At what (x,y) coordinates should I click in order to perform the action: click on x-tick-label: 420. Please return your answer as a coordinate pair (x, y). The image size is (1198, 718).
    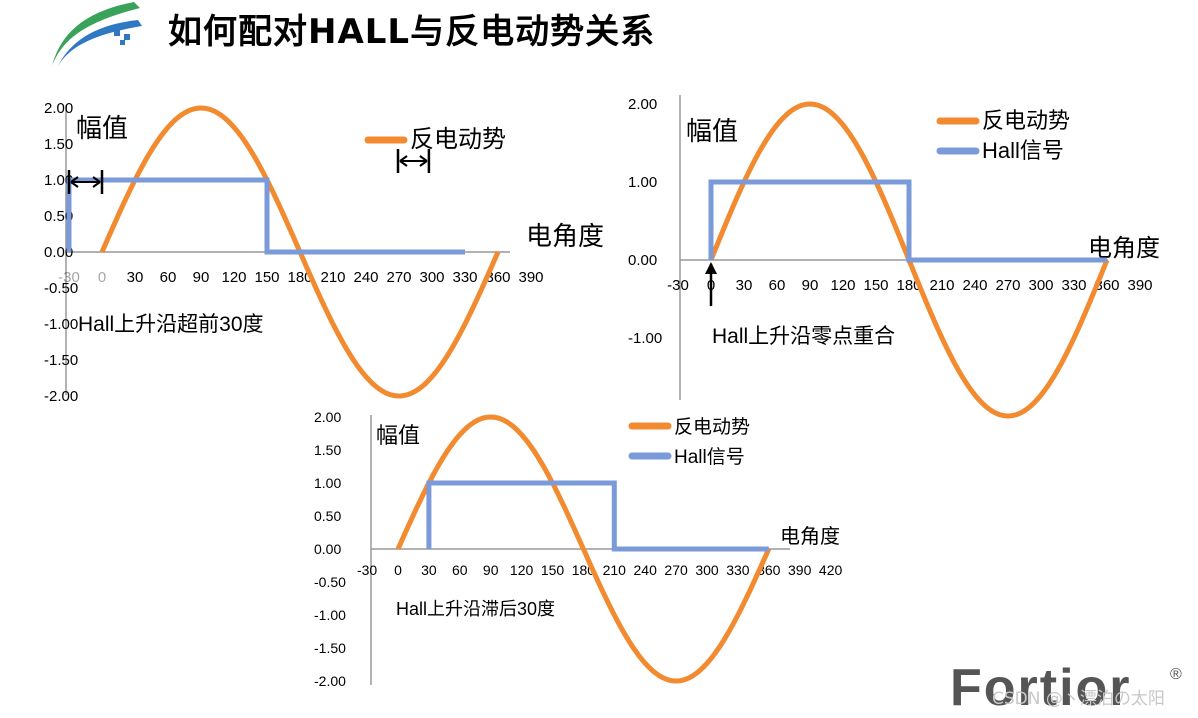
    Looking at the image, I should click on (831, 570).